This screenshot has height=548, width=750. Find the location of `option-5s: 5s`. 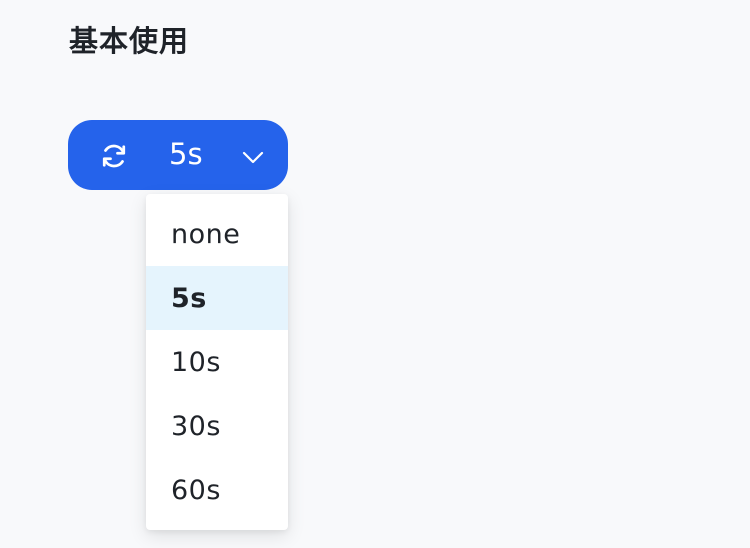

option-5s: 5s is located at coordinates (217, 298).